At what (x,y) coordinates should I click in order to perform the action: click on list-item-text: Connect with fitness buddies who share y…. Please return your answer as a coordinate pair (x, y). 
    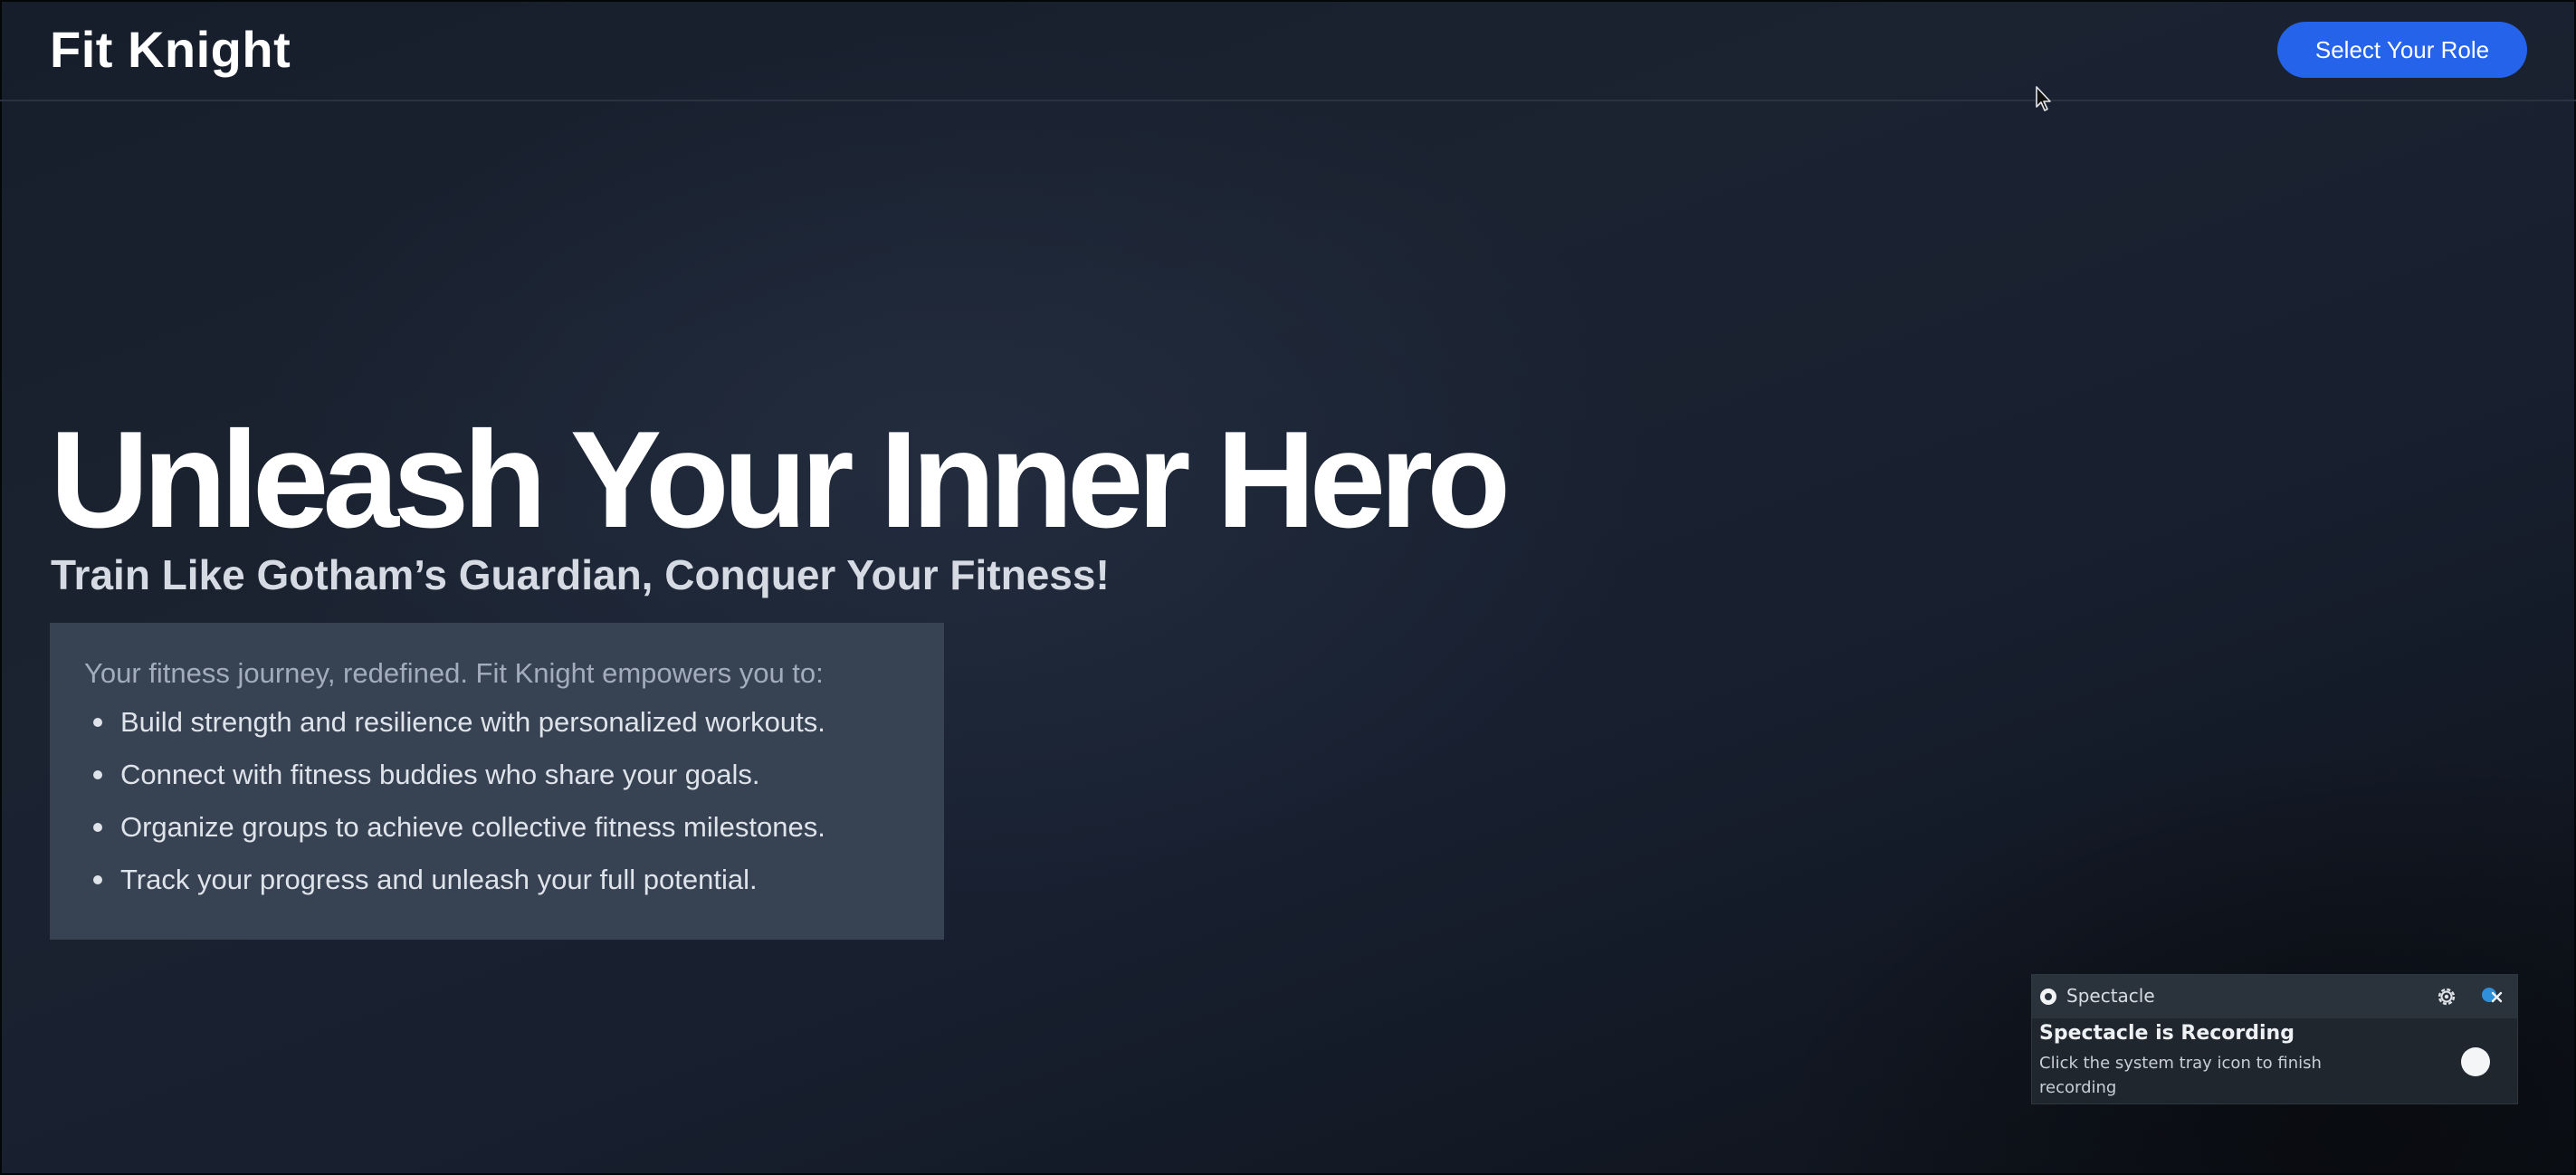
    Looking at the image, I should click on (440, 774).